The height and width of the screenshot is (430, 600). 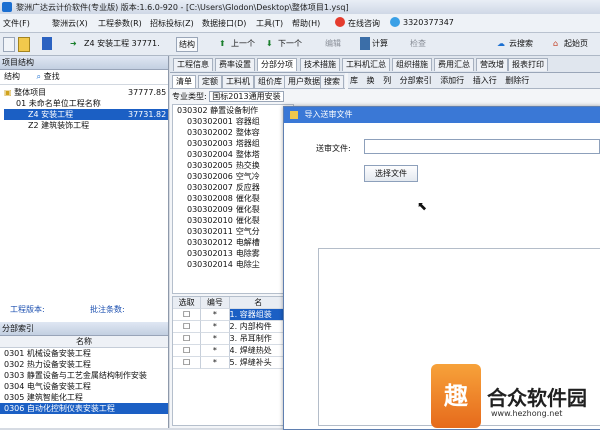 I want to click on qq-number: 3320377347, so click(x=428, y=22).